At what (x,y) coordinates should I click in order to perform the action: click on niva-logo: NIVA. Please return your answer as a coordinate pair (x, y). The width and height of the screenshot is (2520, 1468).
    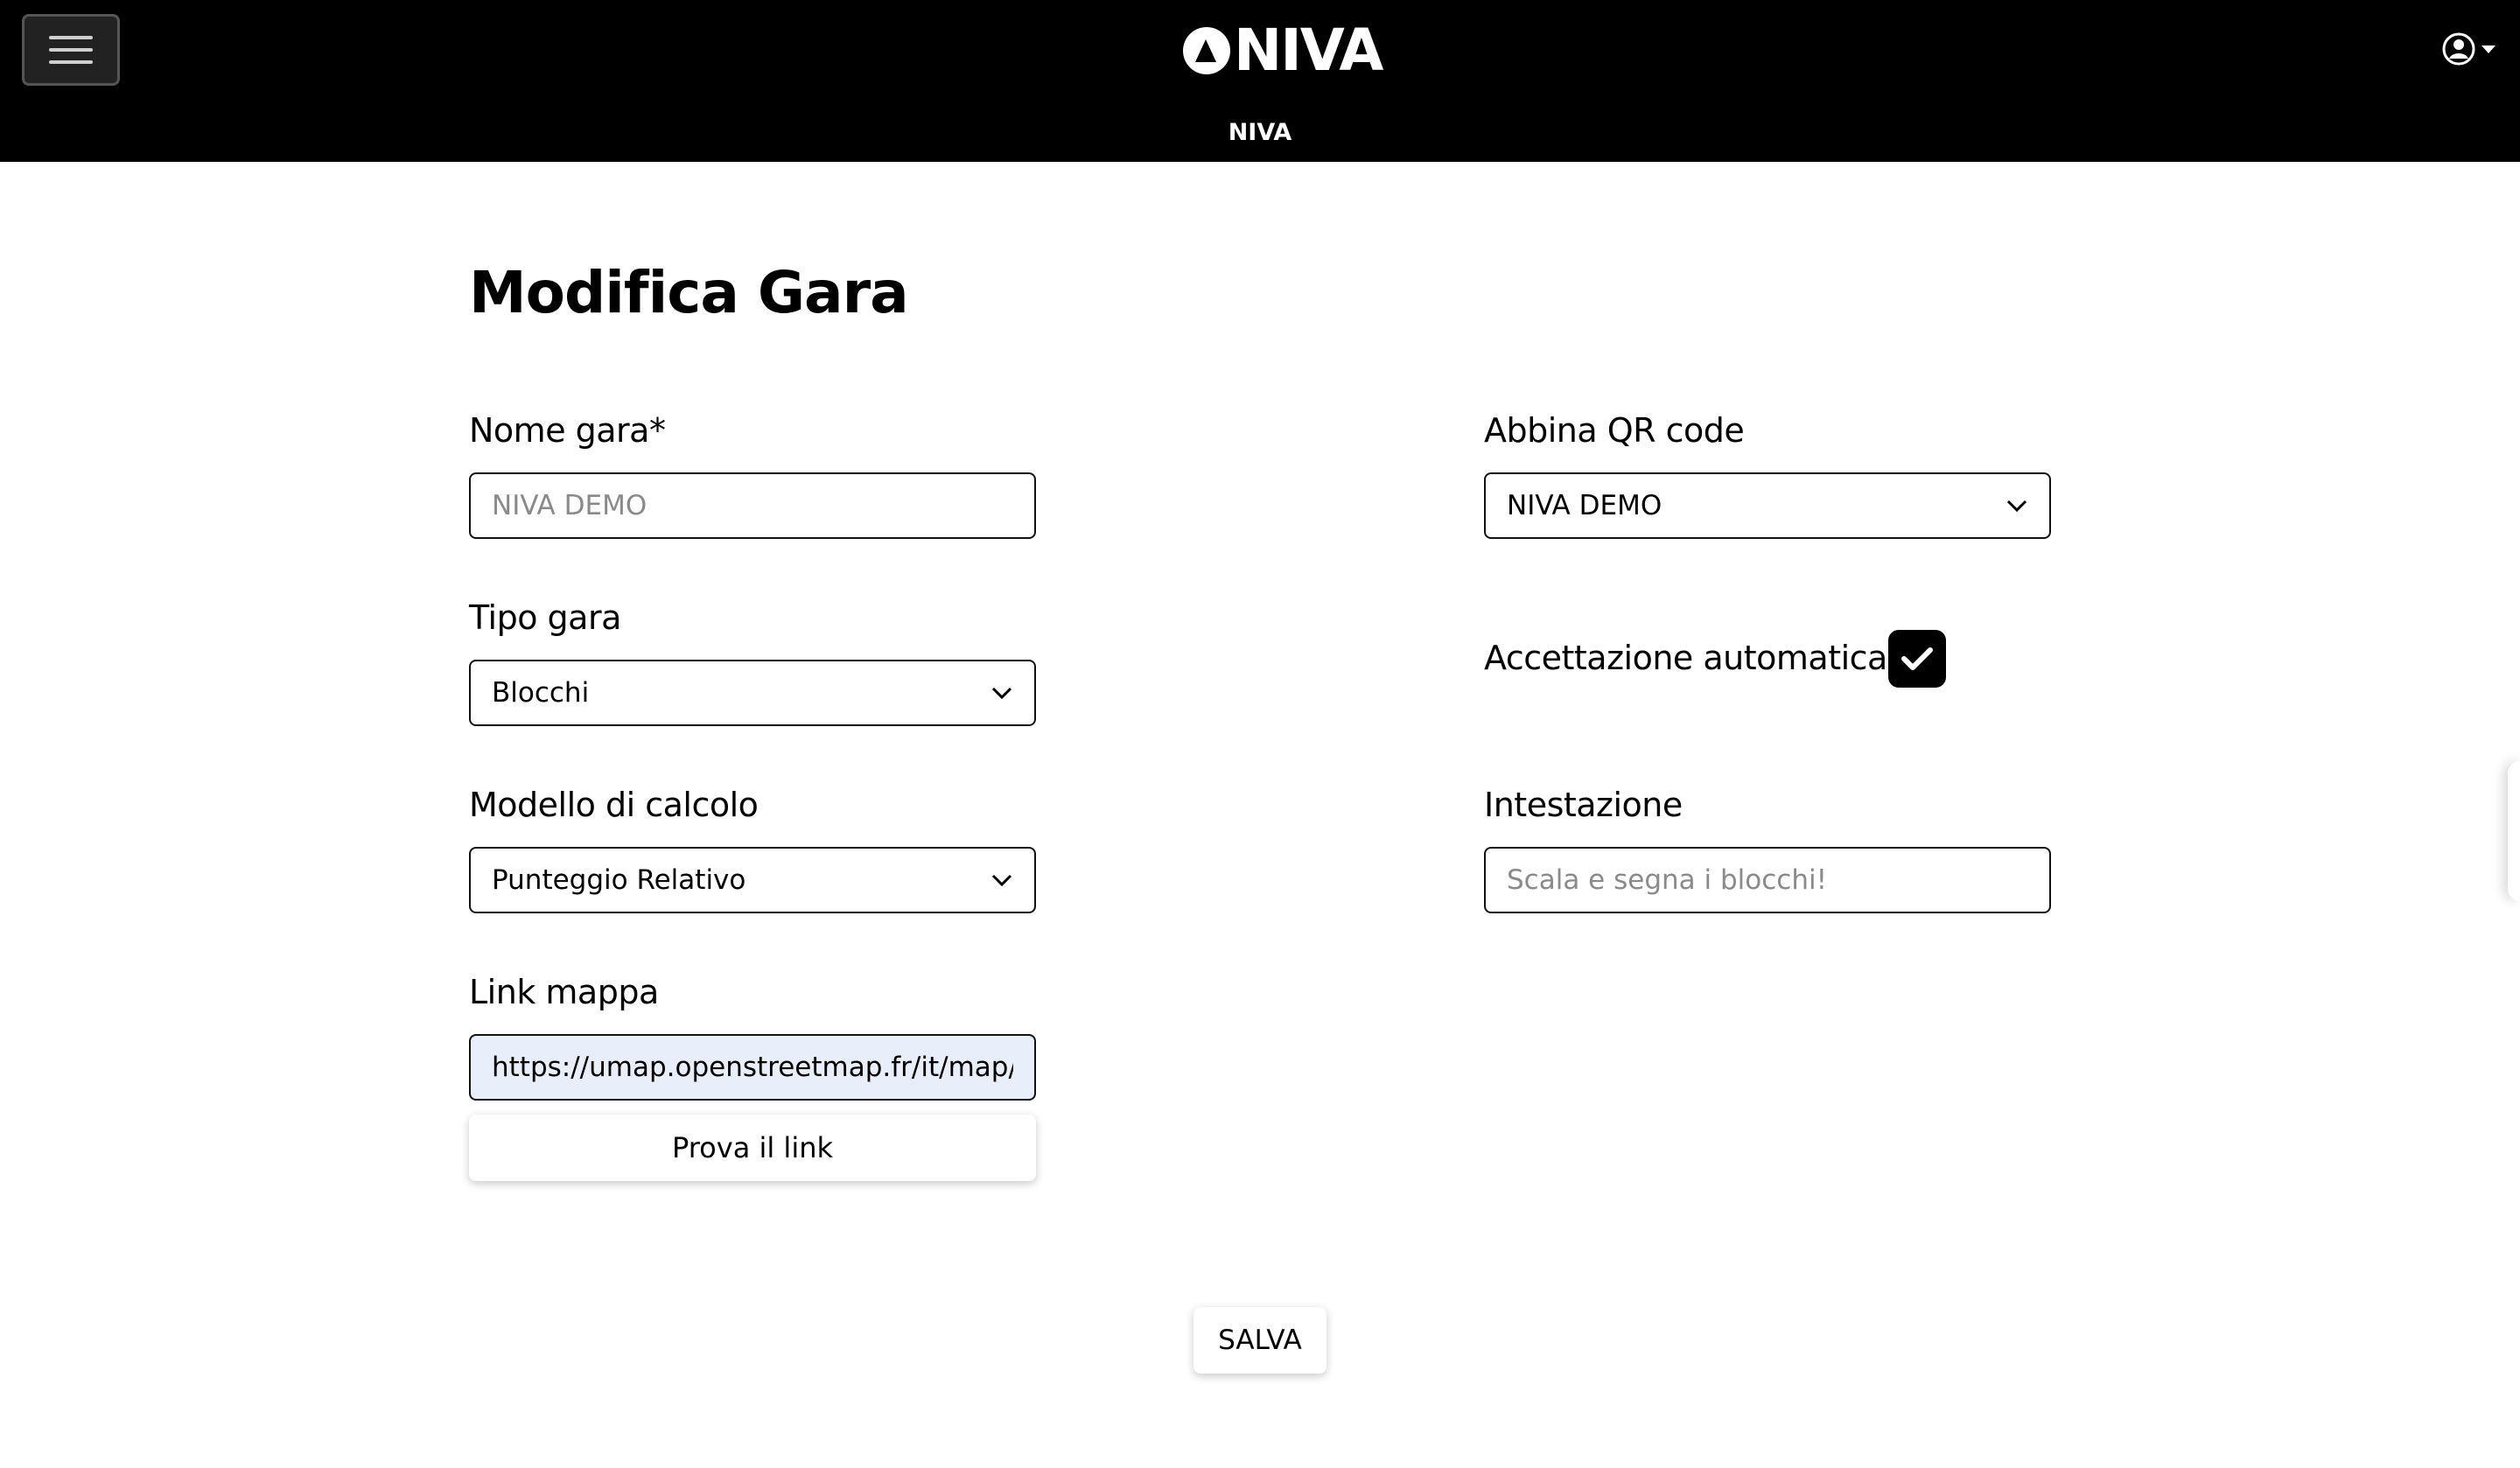
    Looking at the image, I should click on (1283, 50).